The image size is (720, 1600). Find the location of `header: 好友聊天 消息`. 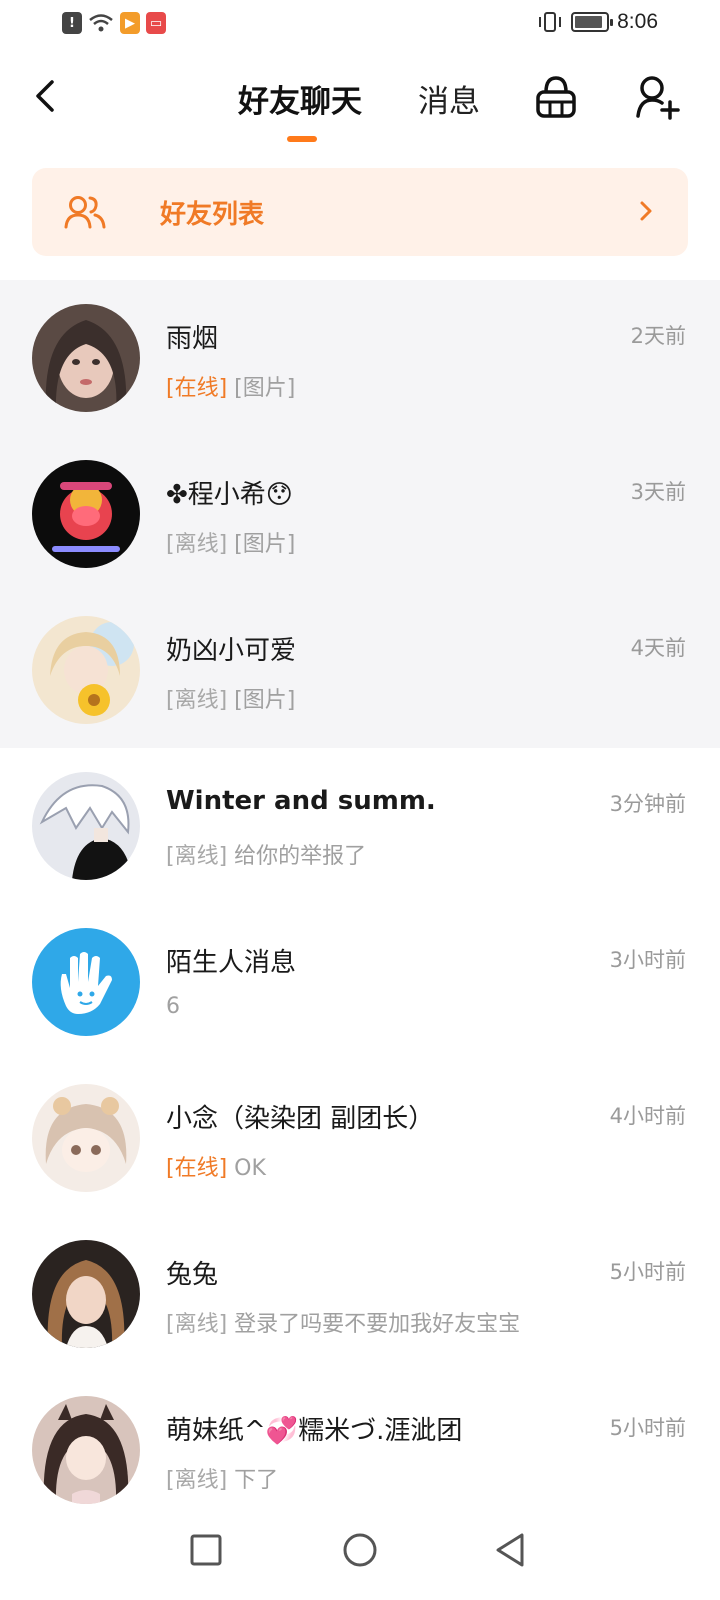

header: 好友聊天 消息 is located at coordinates (360, 104).